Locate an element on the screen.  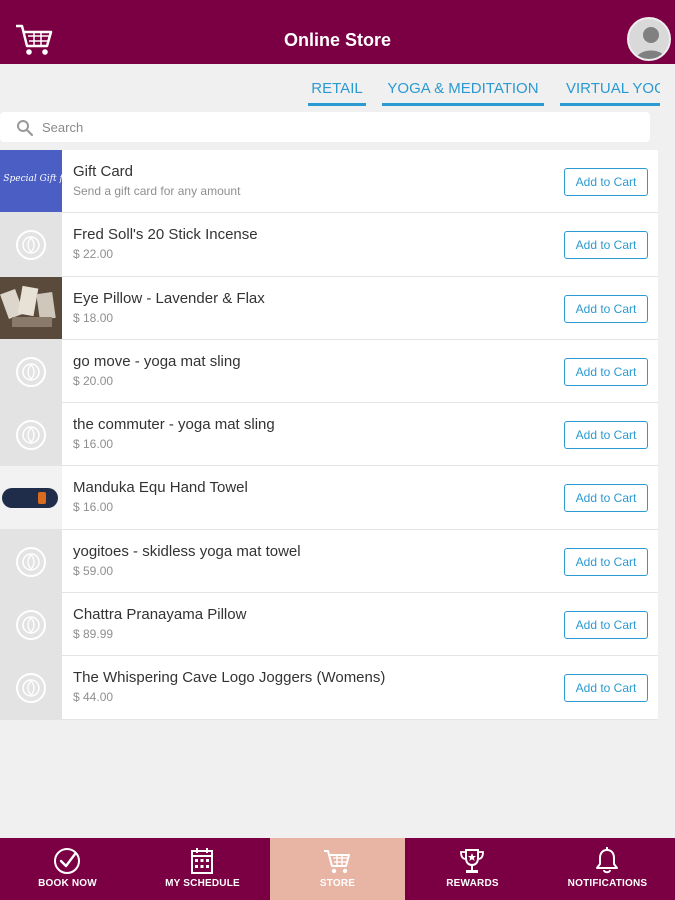
nav-my-schedule: MY SCHEDULE is located at coordinates (202, 869).